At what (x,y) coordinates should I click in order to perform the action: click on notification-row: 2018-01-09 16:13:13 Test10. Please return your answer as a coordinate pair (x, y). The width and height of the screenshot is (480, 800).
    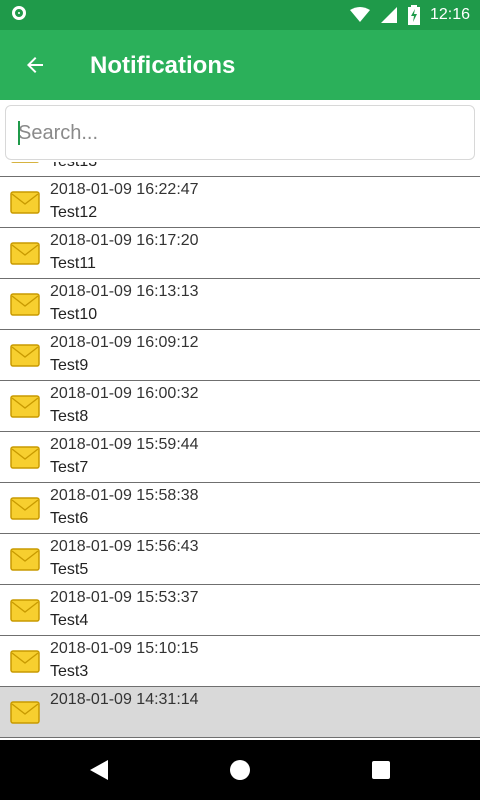
    Looking at the image, I should click on (240, 304).